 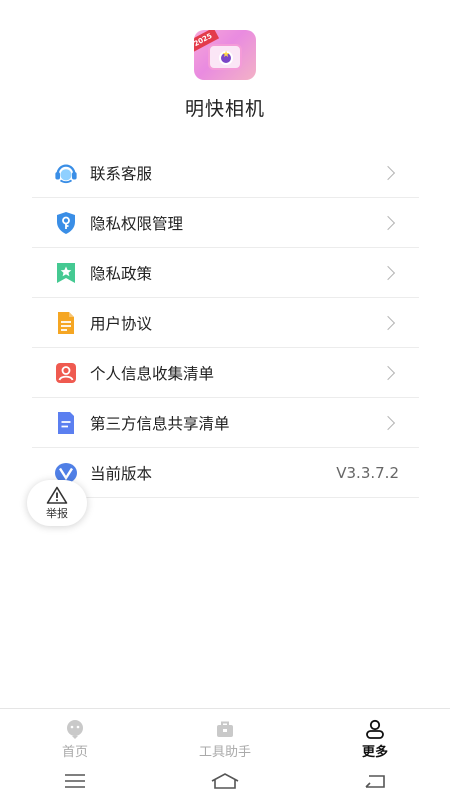 I want to click on hamburger-menu-icon, so click(x=75, y=783).